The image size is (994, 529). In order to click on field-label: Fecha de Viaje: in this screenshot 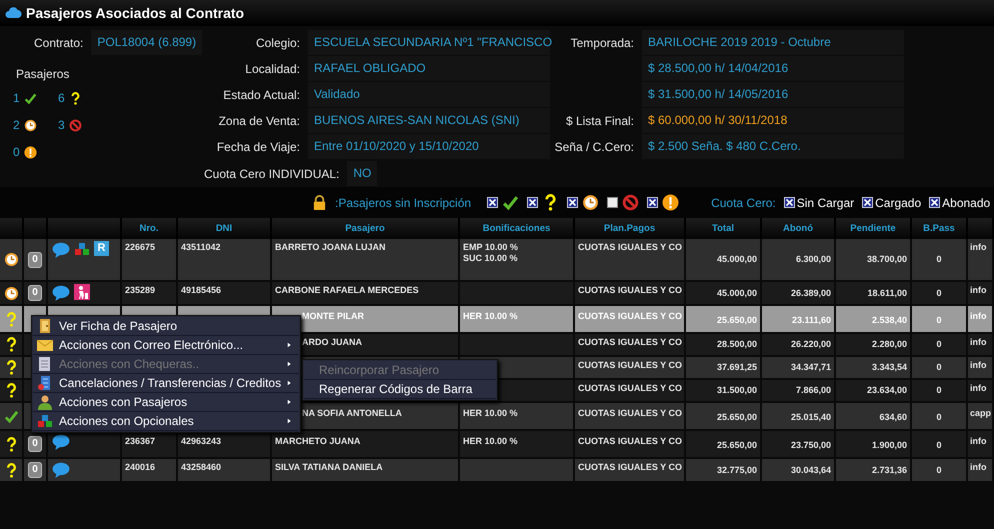, I will do `click(258, 147)`.